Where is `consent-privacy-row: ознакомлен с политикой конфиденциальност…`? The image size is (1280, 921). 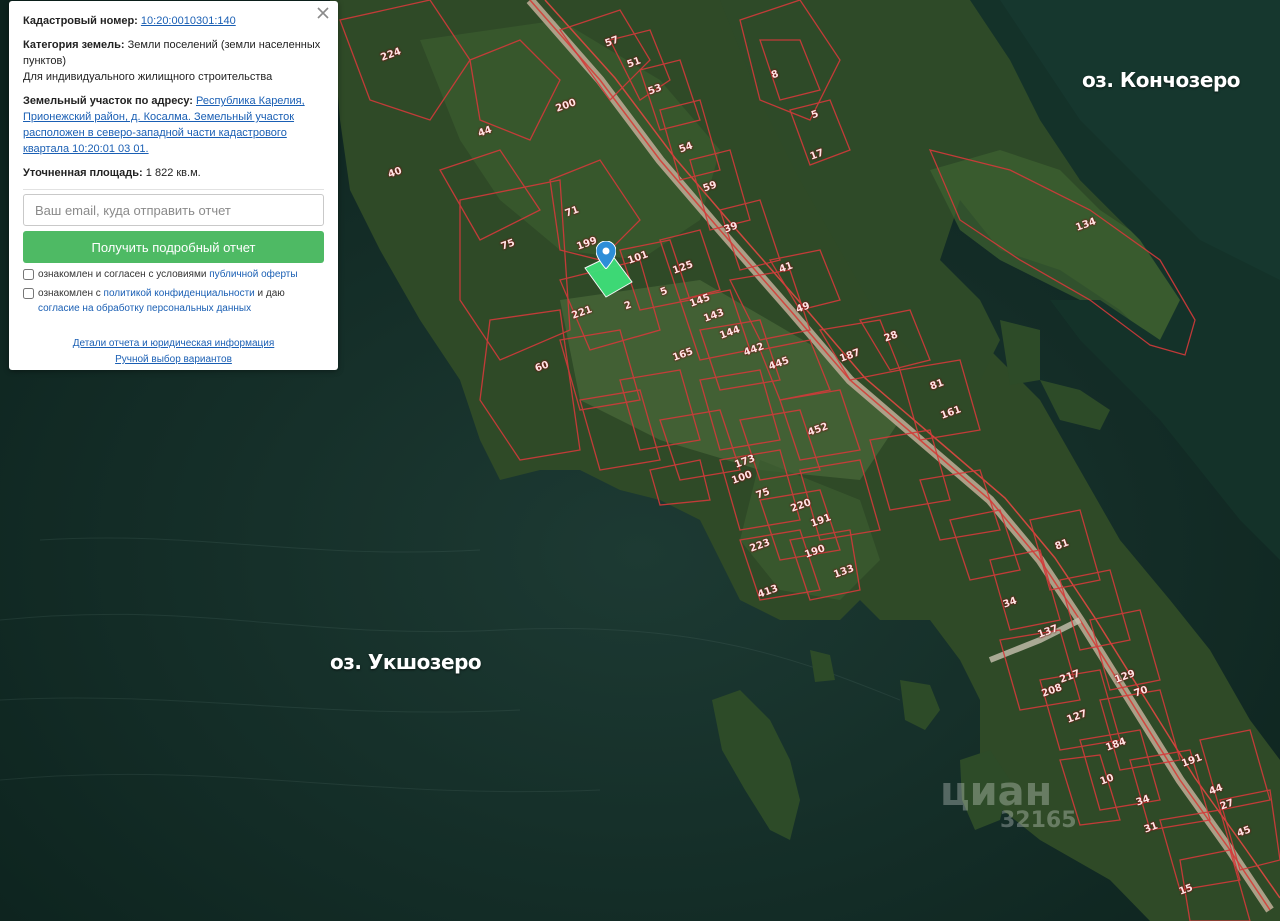 consent-privacy-row: ознакомлен с политикой конфиденциальност… is located at coordinates (173, 301).